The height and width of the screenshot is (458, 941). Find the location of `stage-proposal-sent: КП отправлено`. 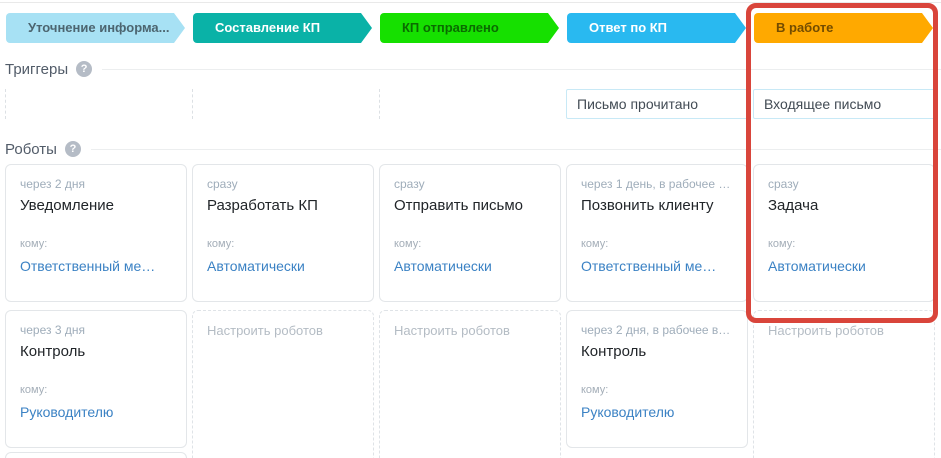

stage-proposal-sent: КП отправлено is located at coordinates (469, 28).